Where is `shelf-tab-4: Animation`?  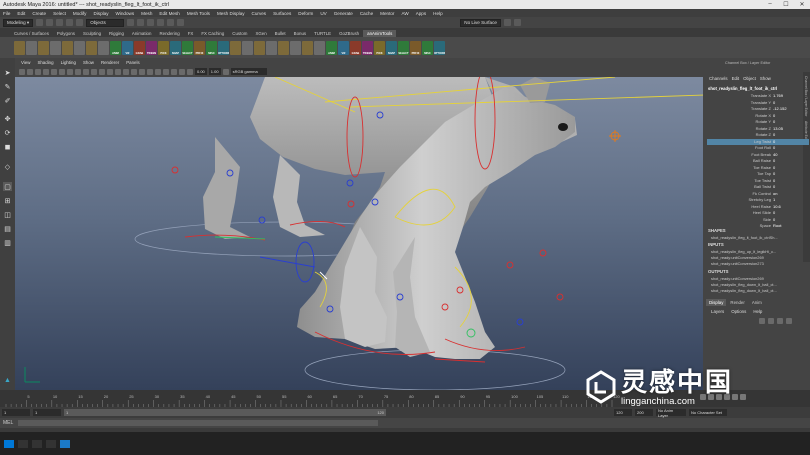 shelf-tab-4: Animation is located at coordinates (142, 33).